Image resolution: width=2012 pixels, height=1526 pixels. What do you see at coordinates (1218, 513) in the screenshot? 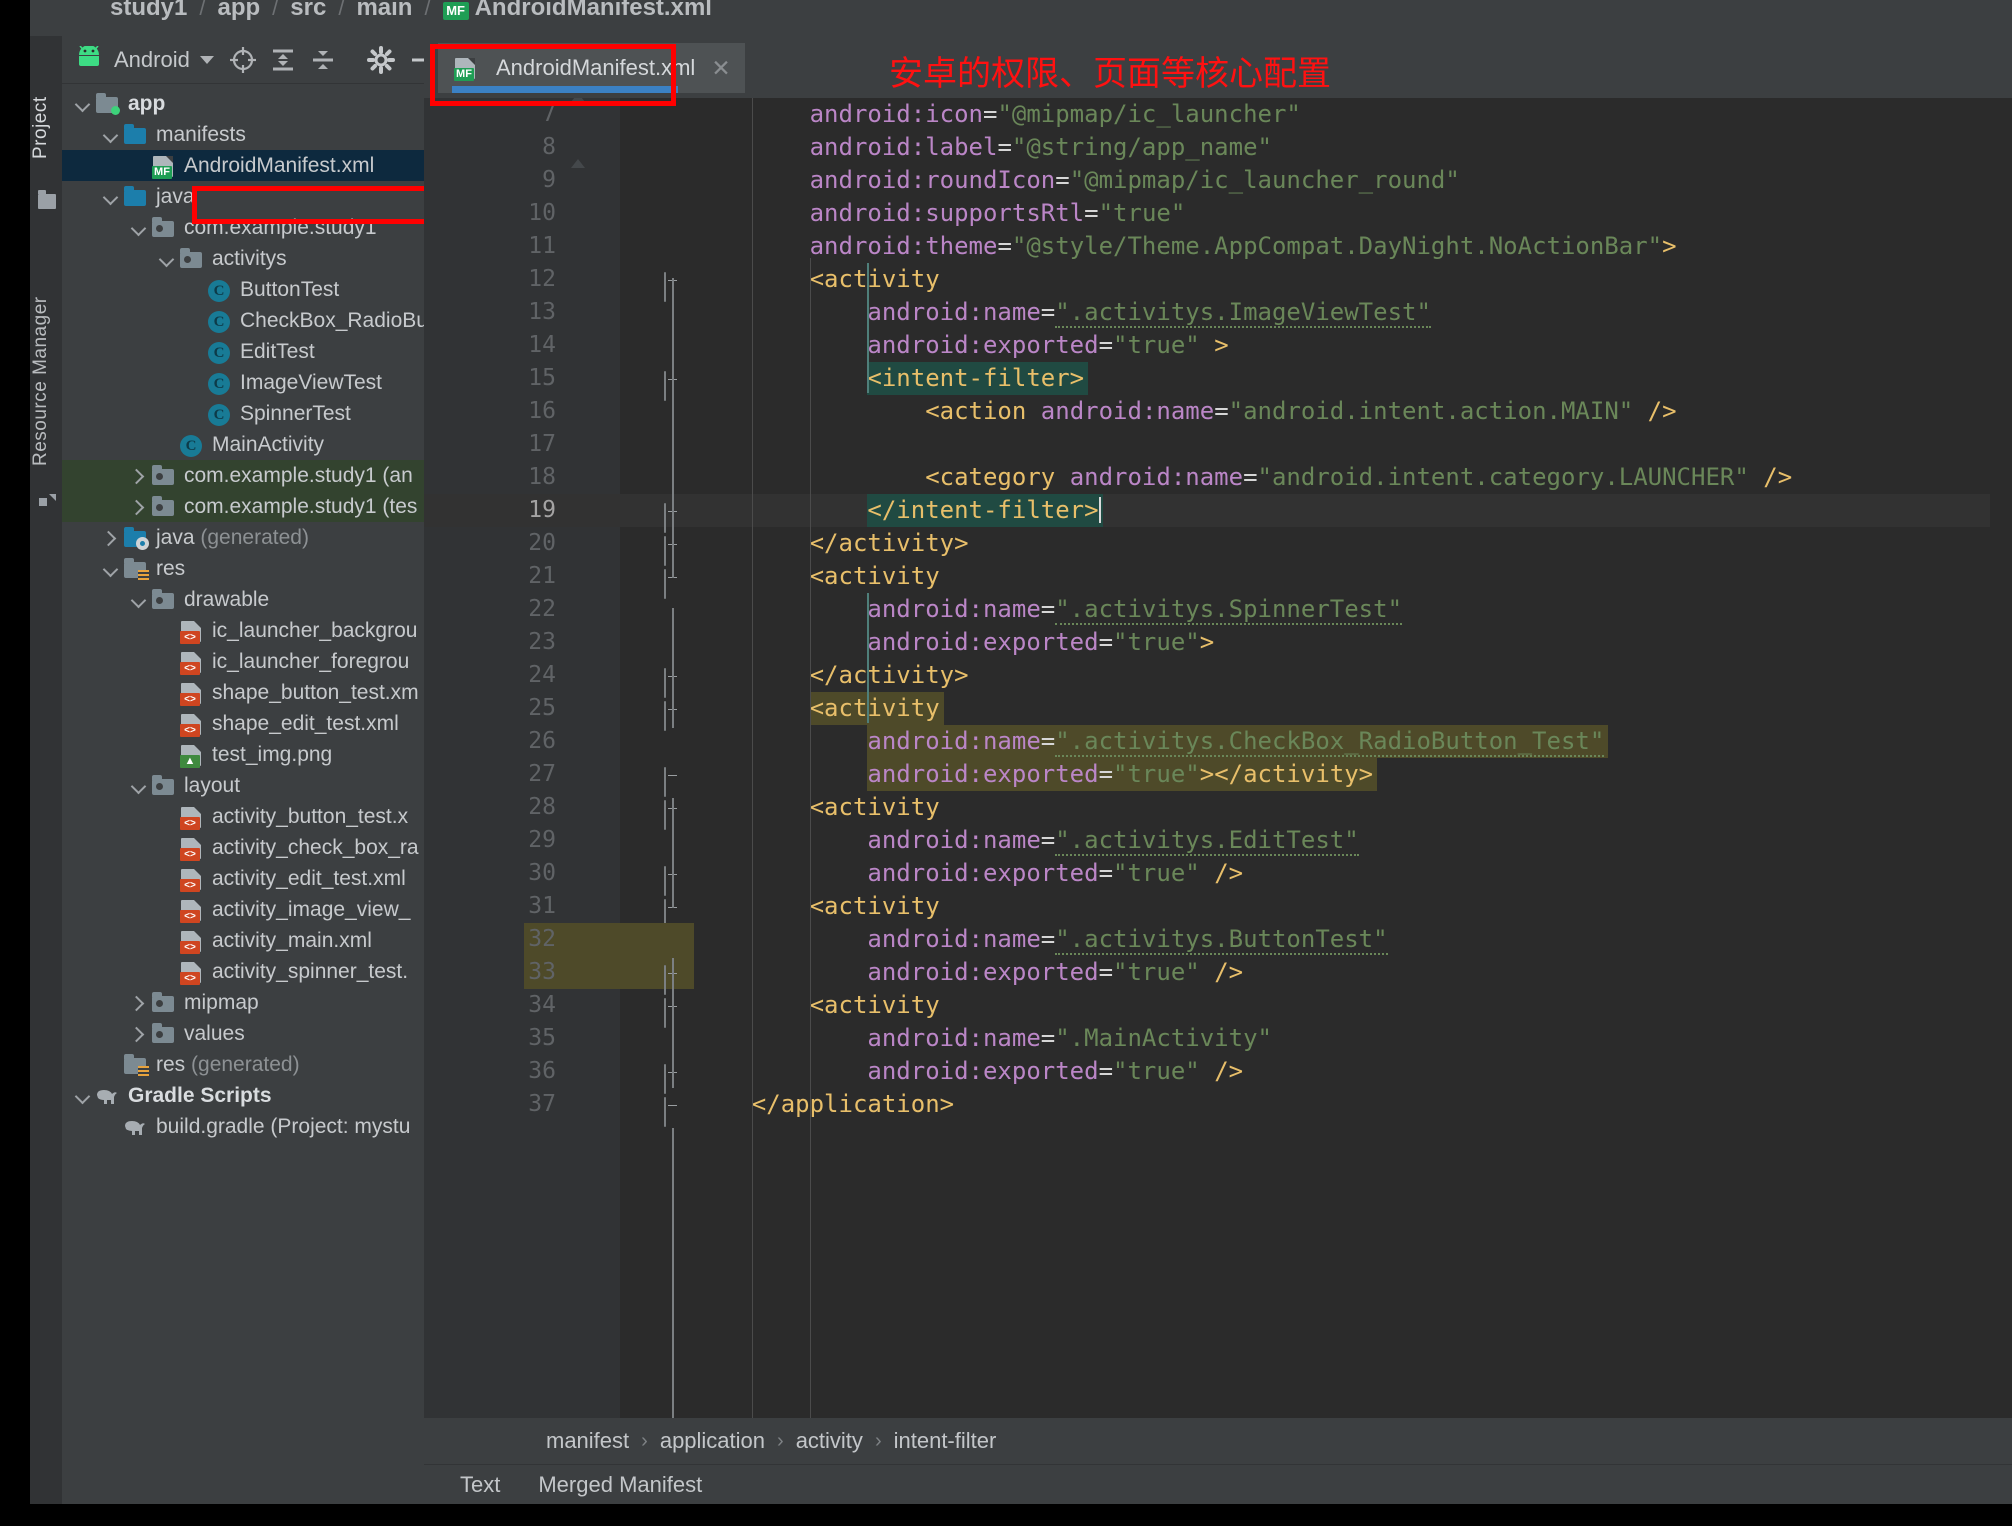
I see `code-line: 19 </intent-filter>` at bounding box center [1218, 513].